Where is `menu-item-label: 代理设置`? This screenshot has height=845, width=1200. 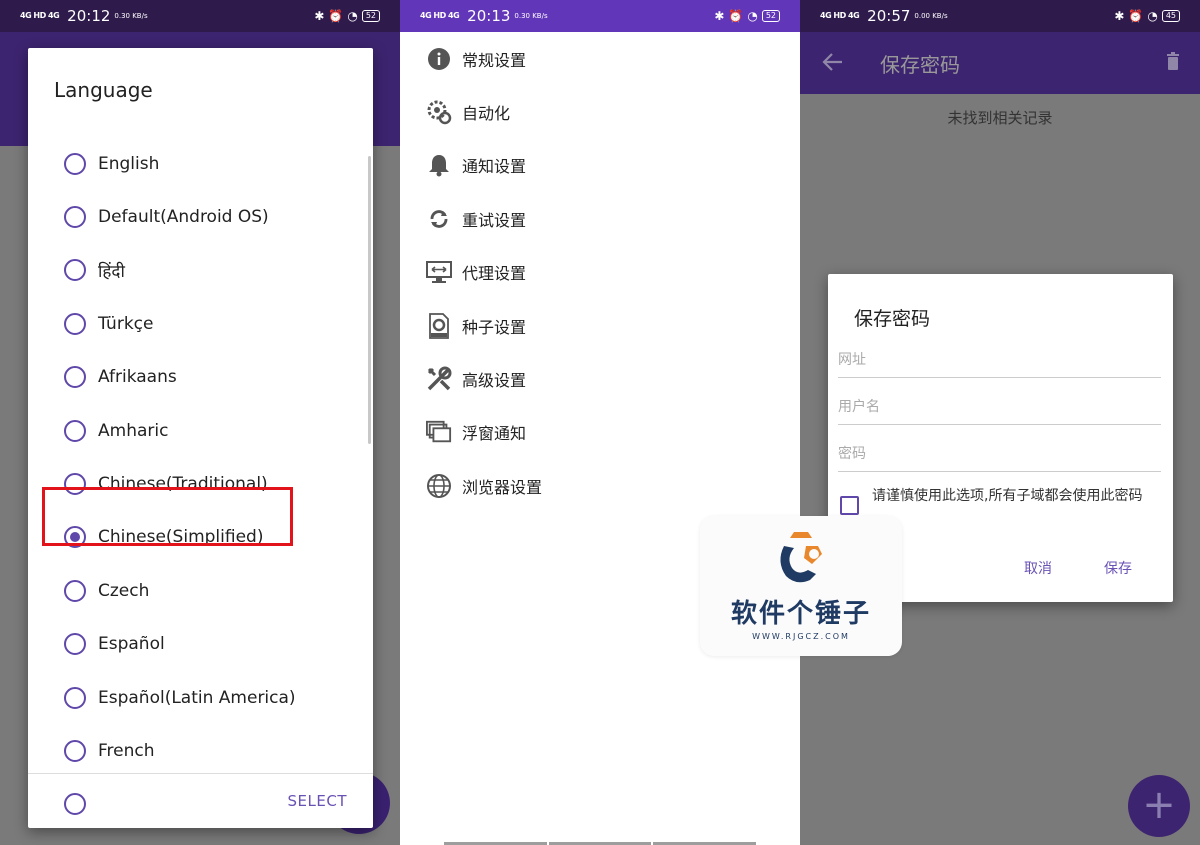
menu-item-label: 代理设置 is located at coordinates (494, 274).